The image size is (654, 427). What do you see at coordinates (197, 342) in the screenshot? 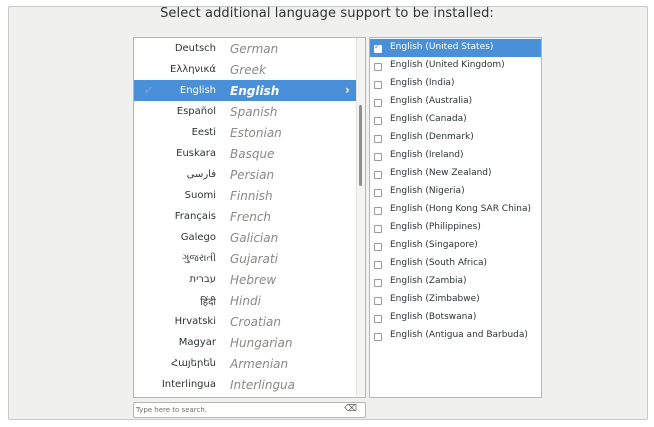
I see `language-native-name: Magyar` at bounding box center [197, 342].